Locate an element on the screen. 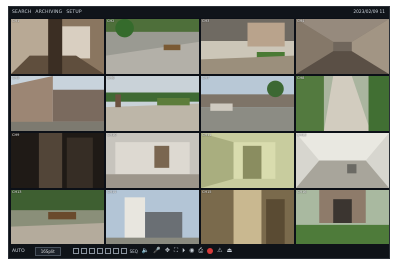 The image size is (394, 263). layout-5x5-button is located at coordinates (107, 251).